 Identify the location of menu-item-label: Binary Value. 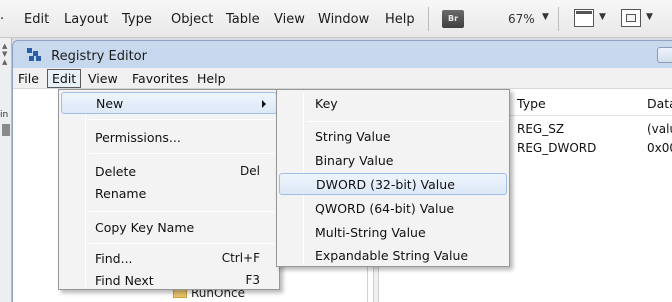
(354, 160).